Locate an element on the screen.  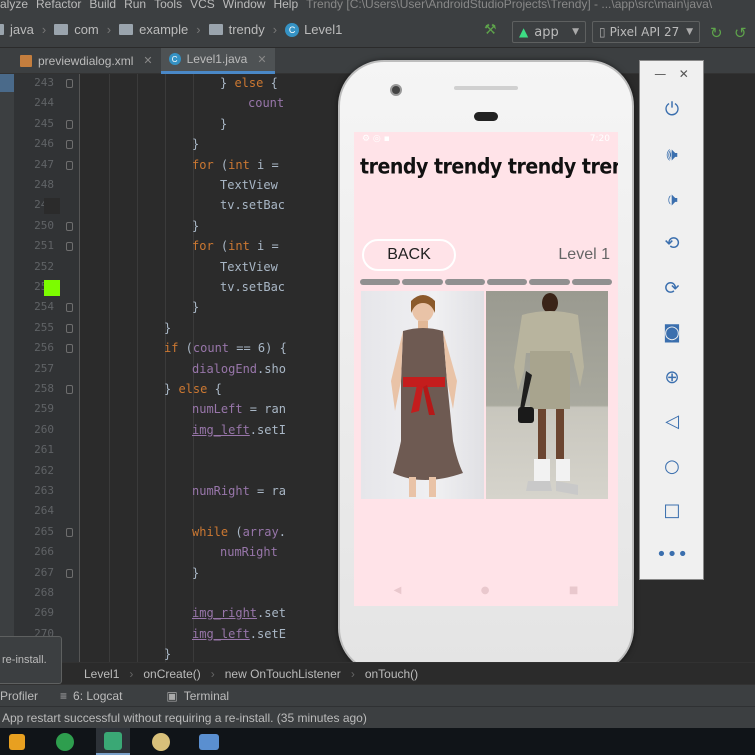
taskbar-app-paint is located at coordinates (161, 741).